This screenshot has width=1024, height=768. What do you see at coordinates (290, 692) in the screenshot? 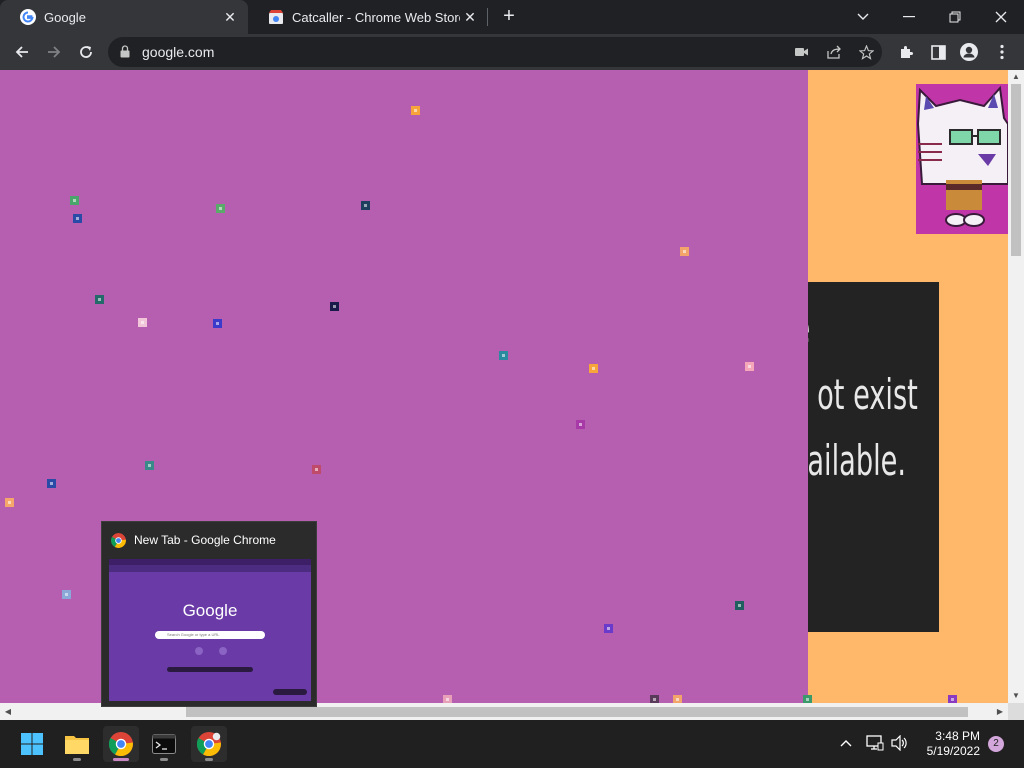
I see `thumbnail-customize-button` at bounding box center [290, 692].